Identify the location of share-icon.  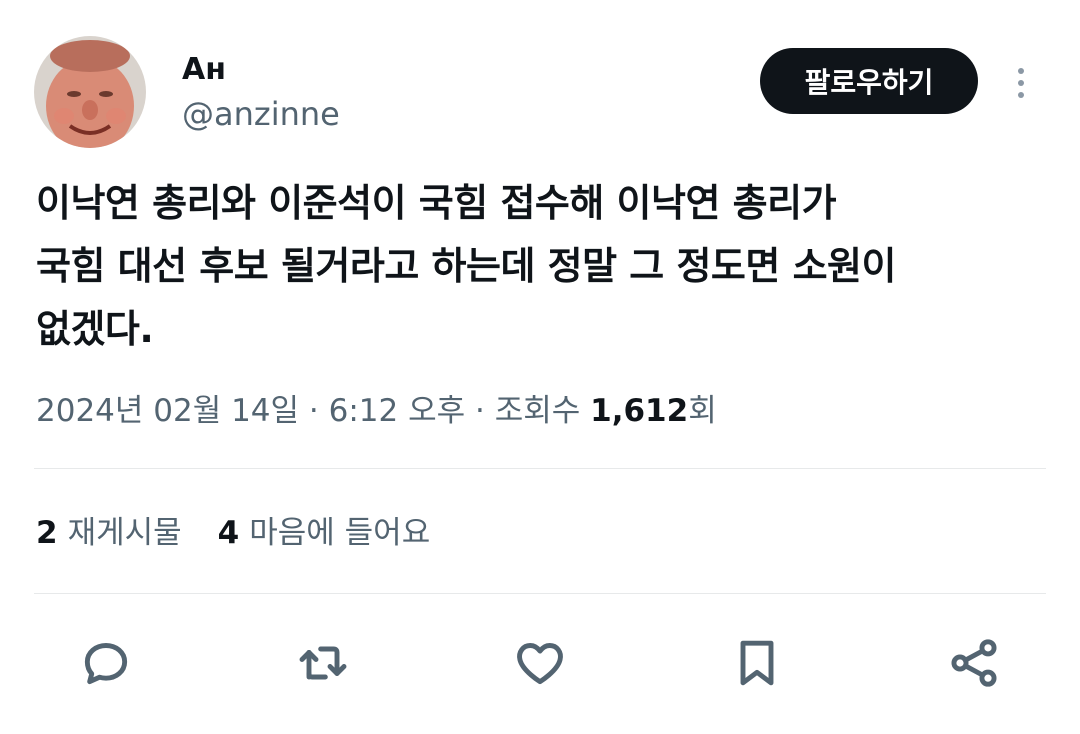
(974, 663).